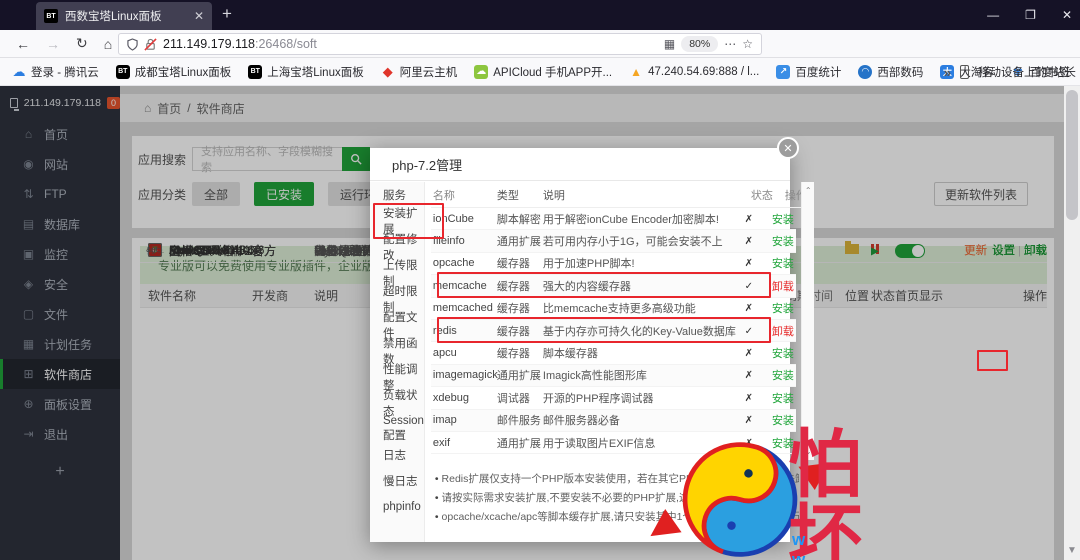 This screenshot has width=1080, height=560. What do you see at coordinates (613, 353) in the screenshot?
I see `extension-row: apcu 缓存器 脚本缓存器 ✗ 安装` at bounding box center [613, 353].